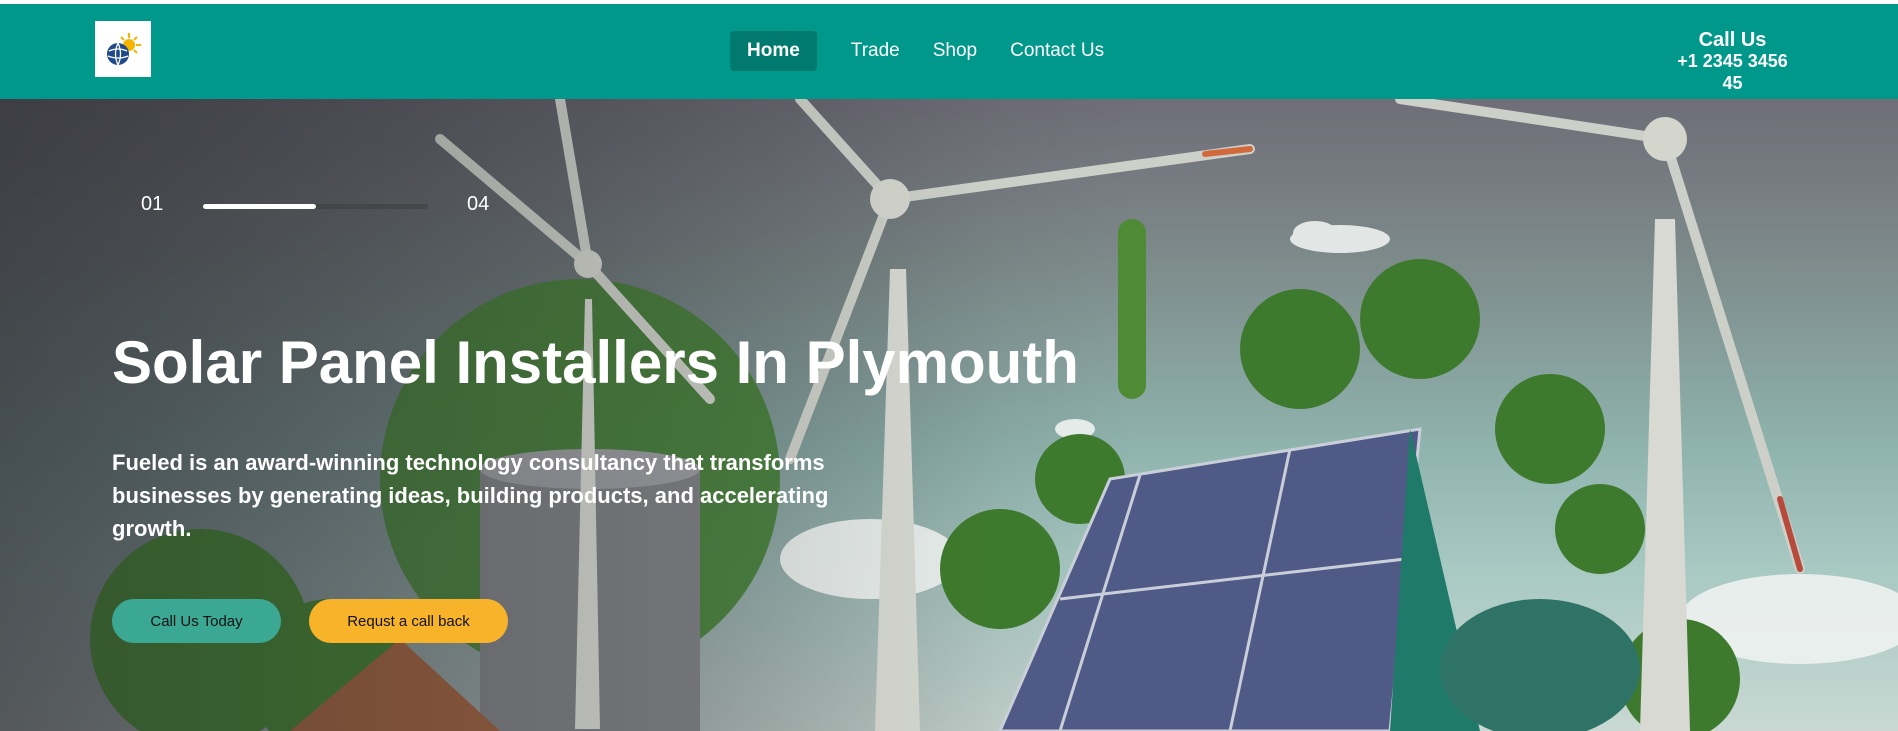  Describe the element at coordinates (595, 362) in the screenshot. I see `hero-title: Solar Panel Installers In Plymouth` at that location.